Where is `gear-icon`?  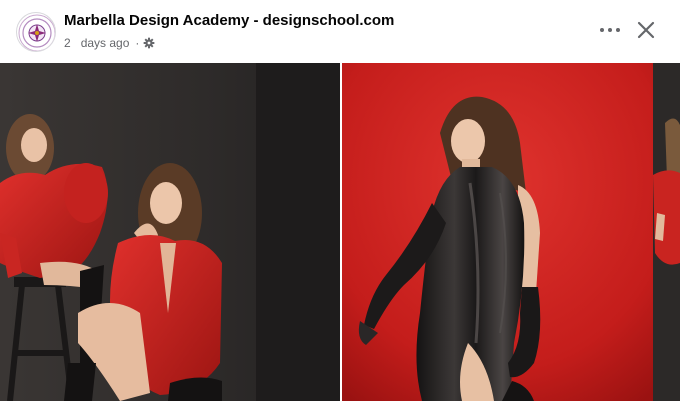 gear-icon is located at coordinates (149, 43).